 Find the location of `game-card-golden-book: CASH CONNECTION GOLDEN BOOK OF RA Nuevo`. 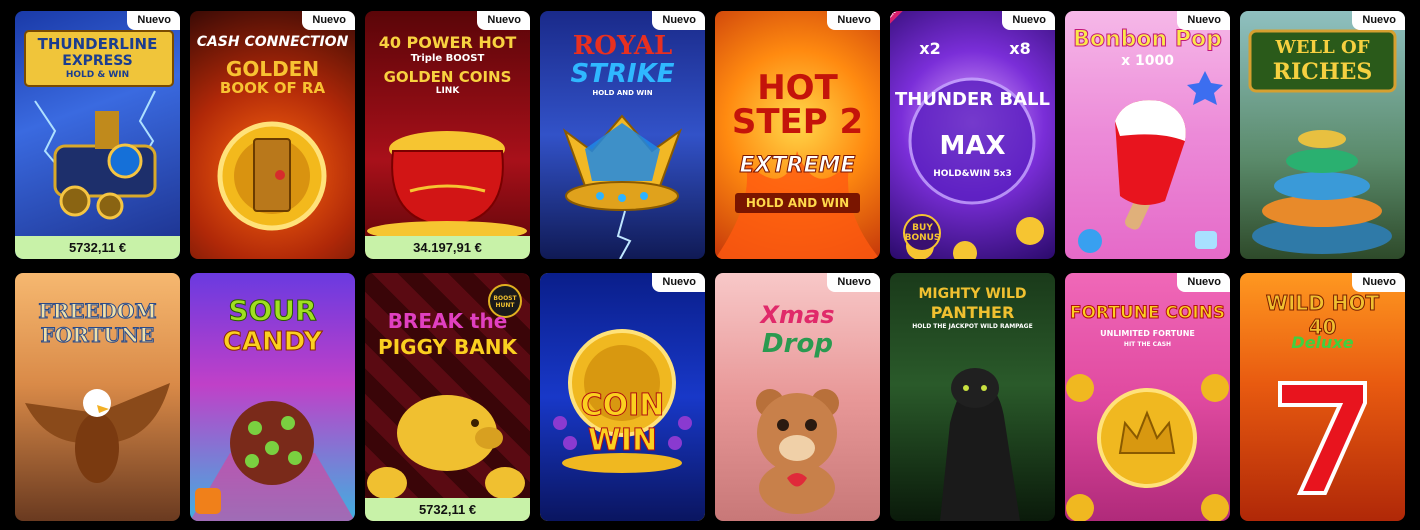

game-card-golden-book: CASH CONNECTION GOLDEN BOOK OF RA Nuevo is located at coordinates (272, 135).